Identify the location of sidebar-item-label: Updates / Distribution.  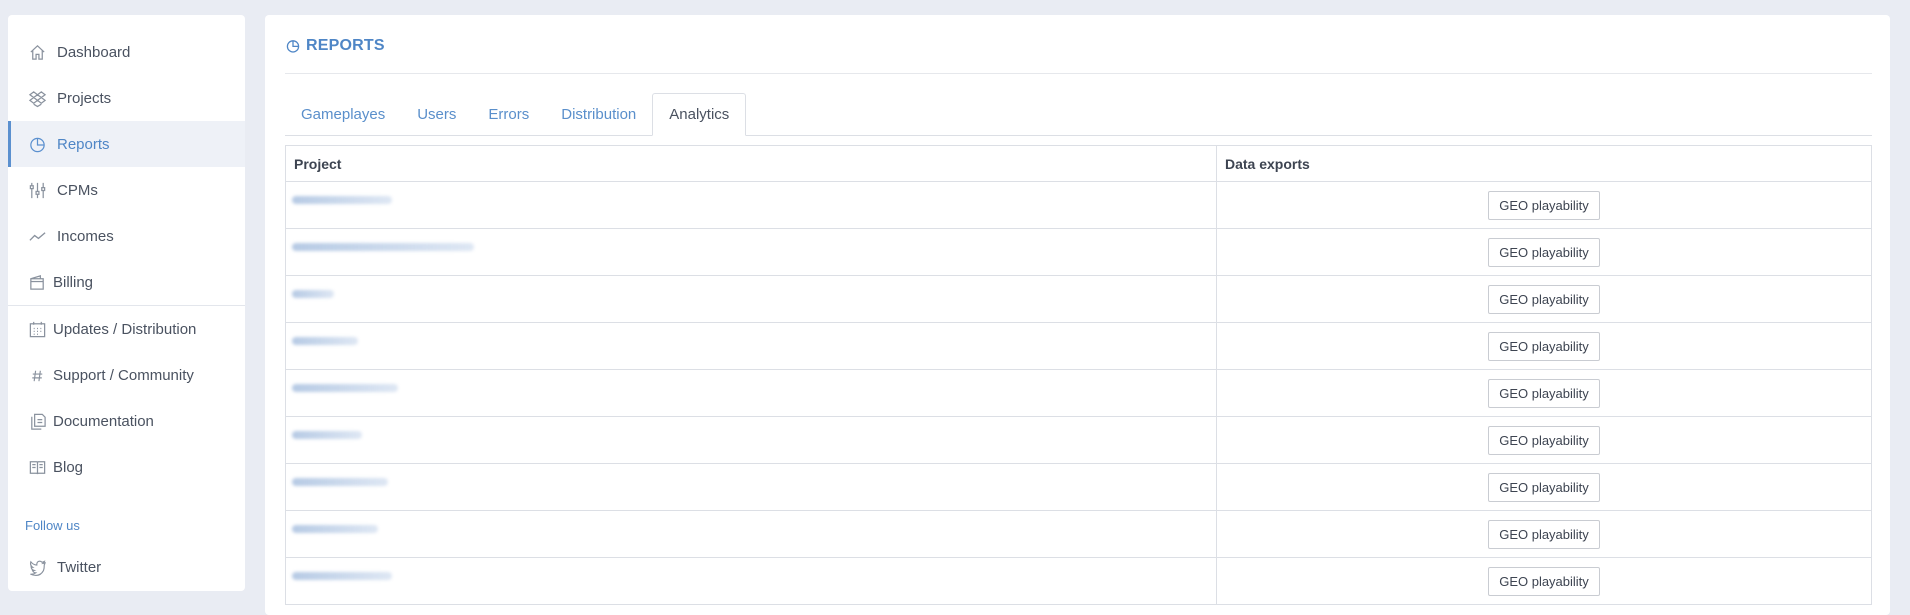
(125, 329).